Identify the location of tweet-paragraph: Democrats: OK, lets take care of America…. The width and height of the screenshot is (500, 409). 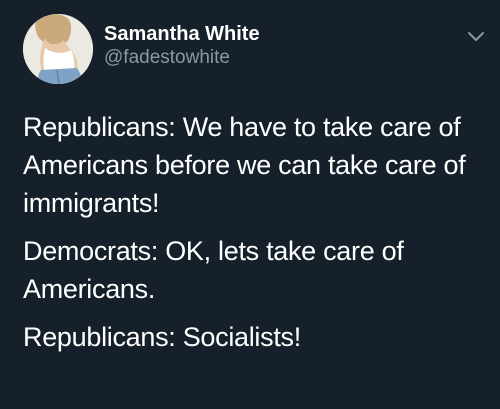
(213, 270).